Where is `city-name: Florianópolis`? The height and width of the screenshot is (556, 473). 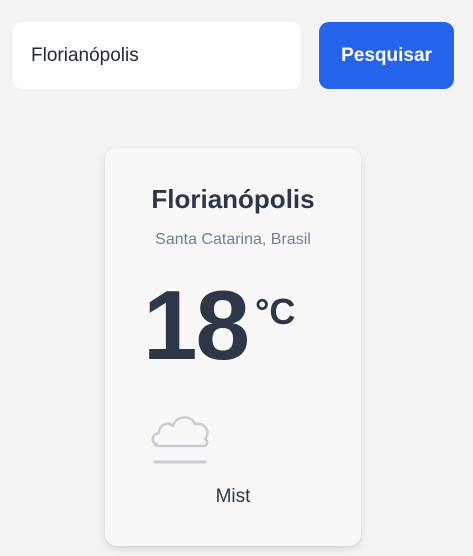 city-name: Florianópolis is located at coordinates (233, 199).